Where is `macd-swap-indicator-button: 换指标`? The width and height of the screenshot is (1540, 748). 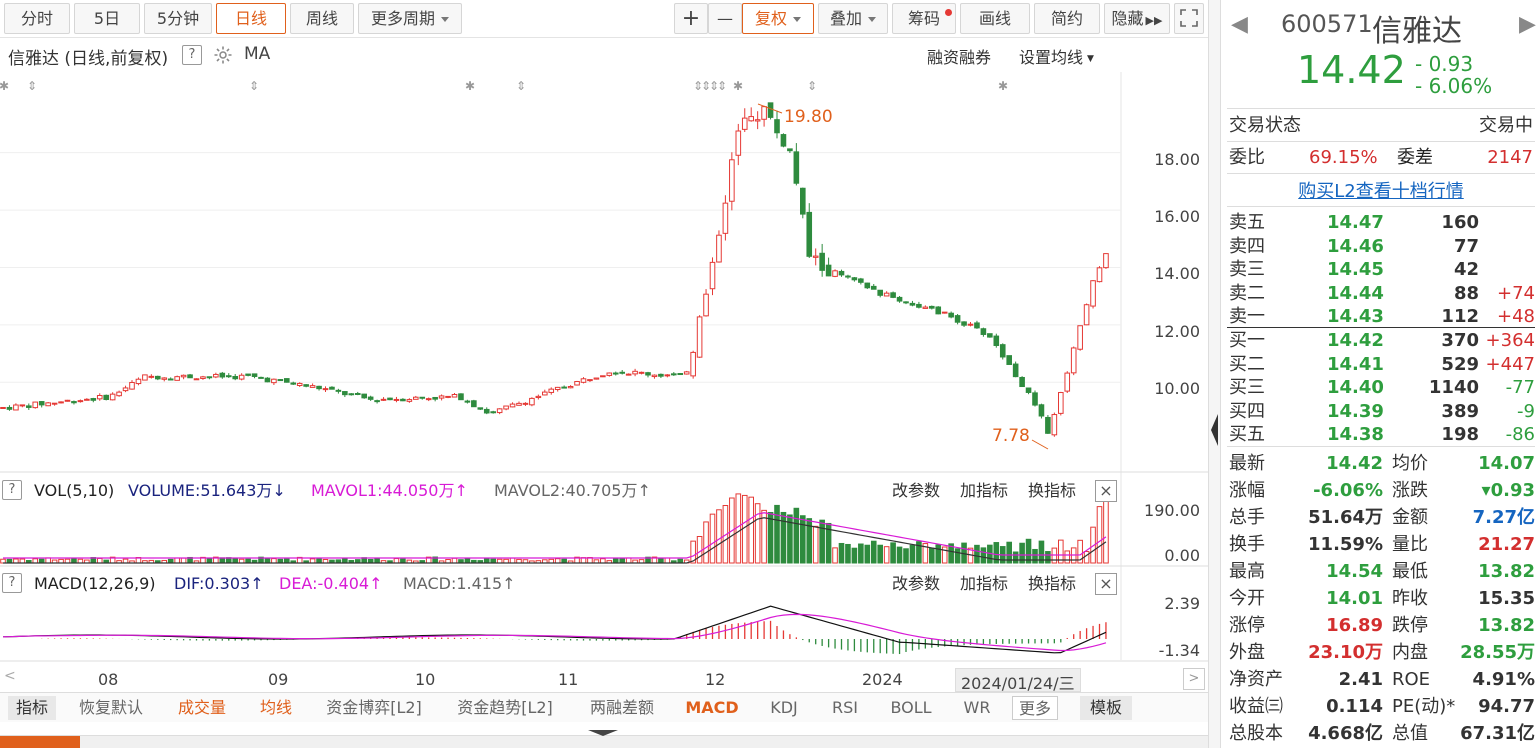 macd-swap-indicator-button: 换指标 is located at coordinates (1052, 584).